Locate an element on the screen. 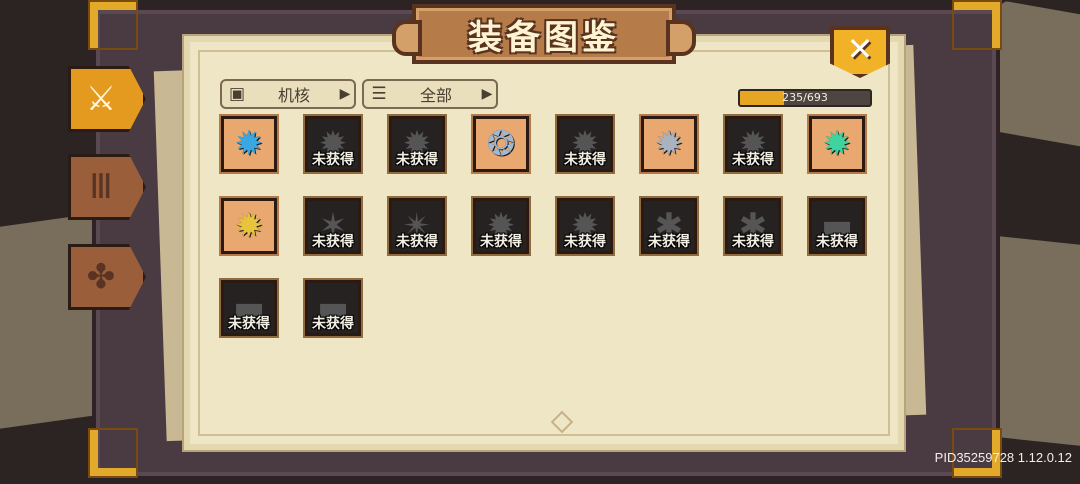  chain-gear-icon: ❂ is located at coordinates (501, 144).